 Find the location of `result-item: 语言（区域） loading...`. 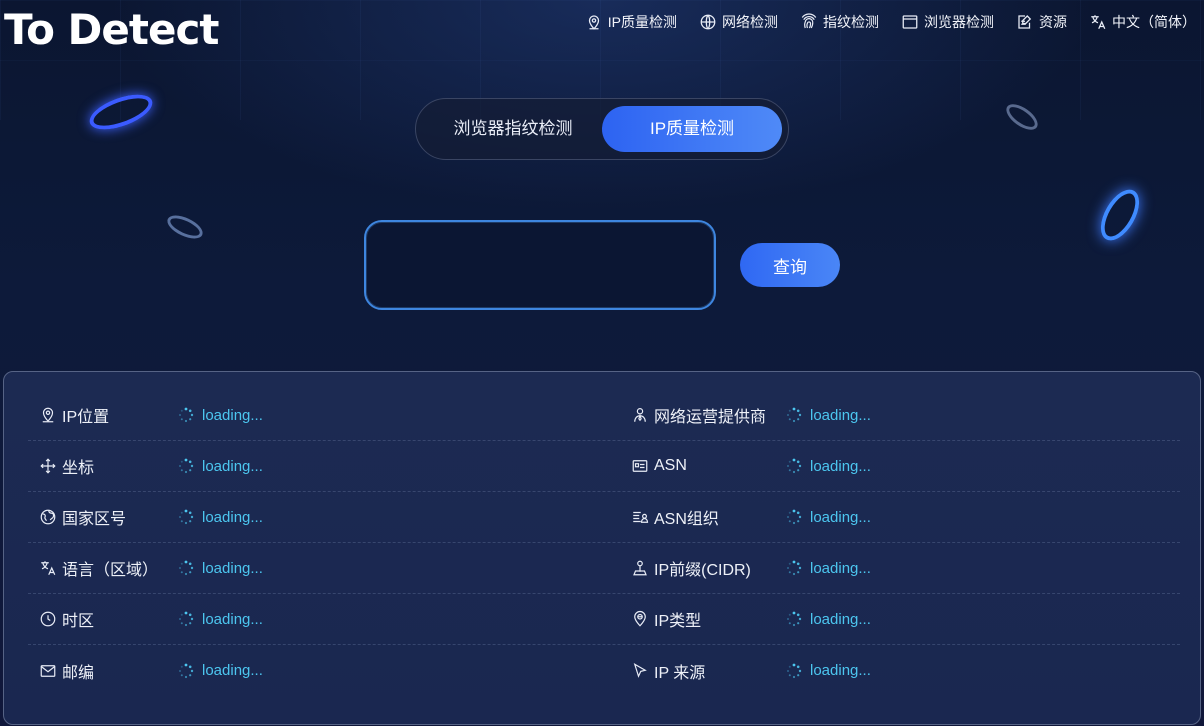

result-item: 语言（区域） loading... is located at coordinates (324, 568).